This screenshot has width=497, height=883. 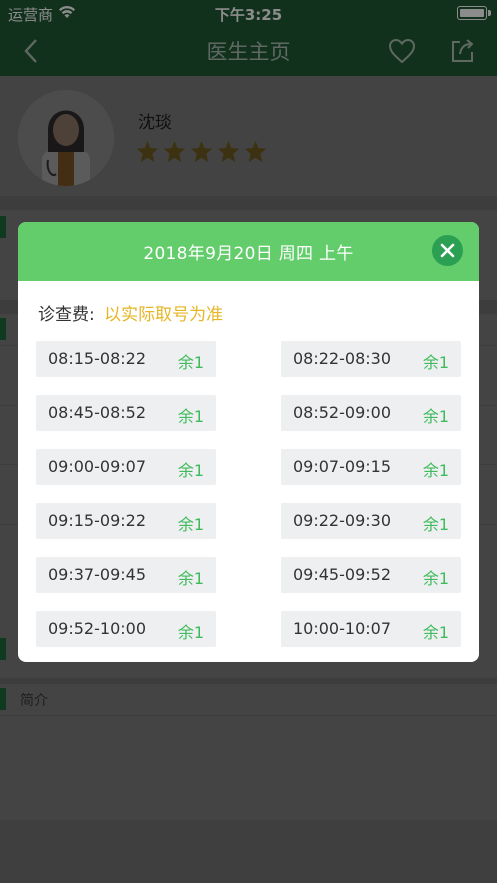 I want to click on modal-title: 2018年9月20日 周四 上午, so click(x=248, y=254).